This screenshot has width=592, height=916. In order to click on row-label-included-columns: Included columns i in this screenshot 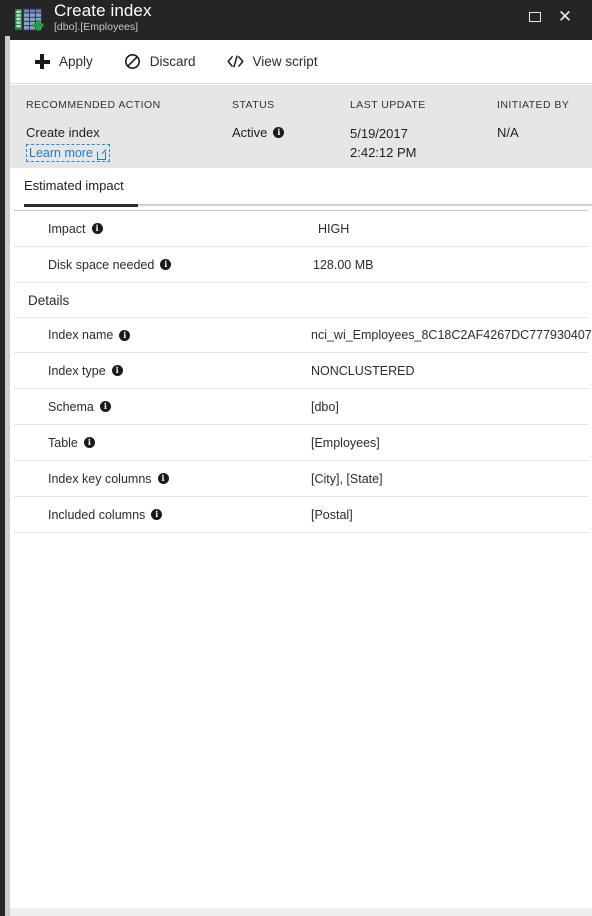, I will do `click(105, 515)`.